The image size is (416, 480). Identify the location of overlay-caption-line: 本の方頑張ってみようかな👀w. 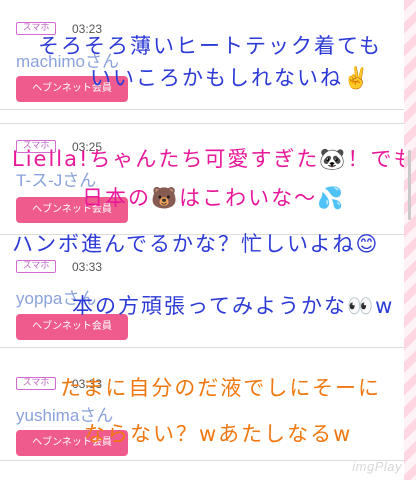
(233, 306).